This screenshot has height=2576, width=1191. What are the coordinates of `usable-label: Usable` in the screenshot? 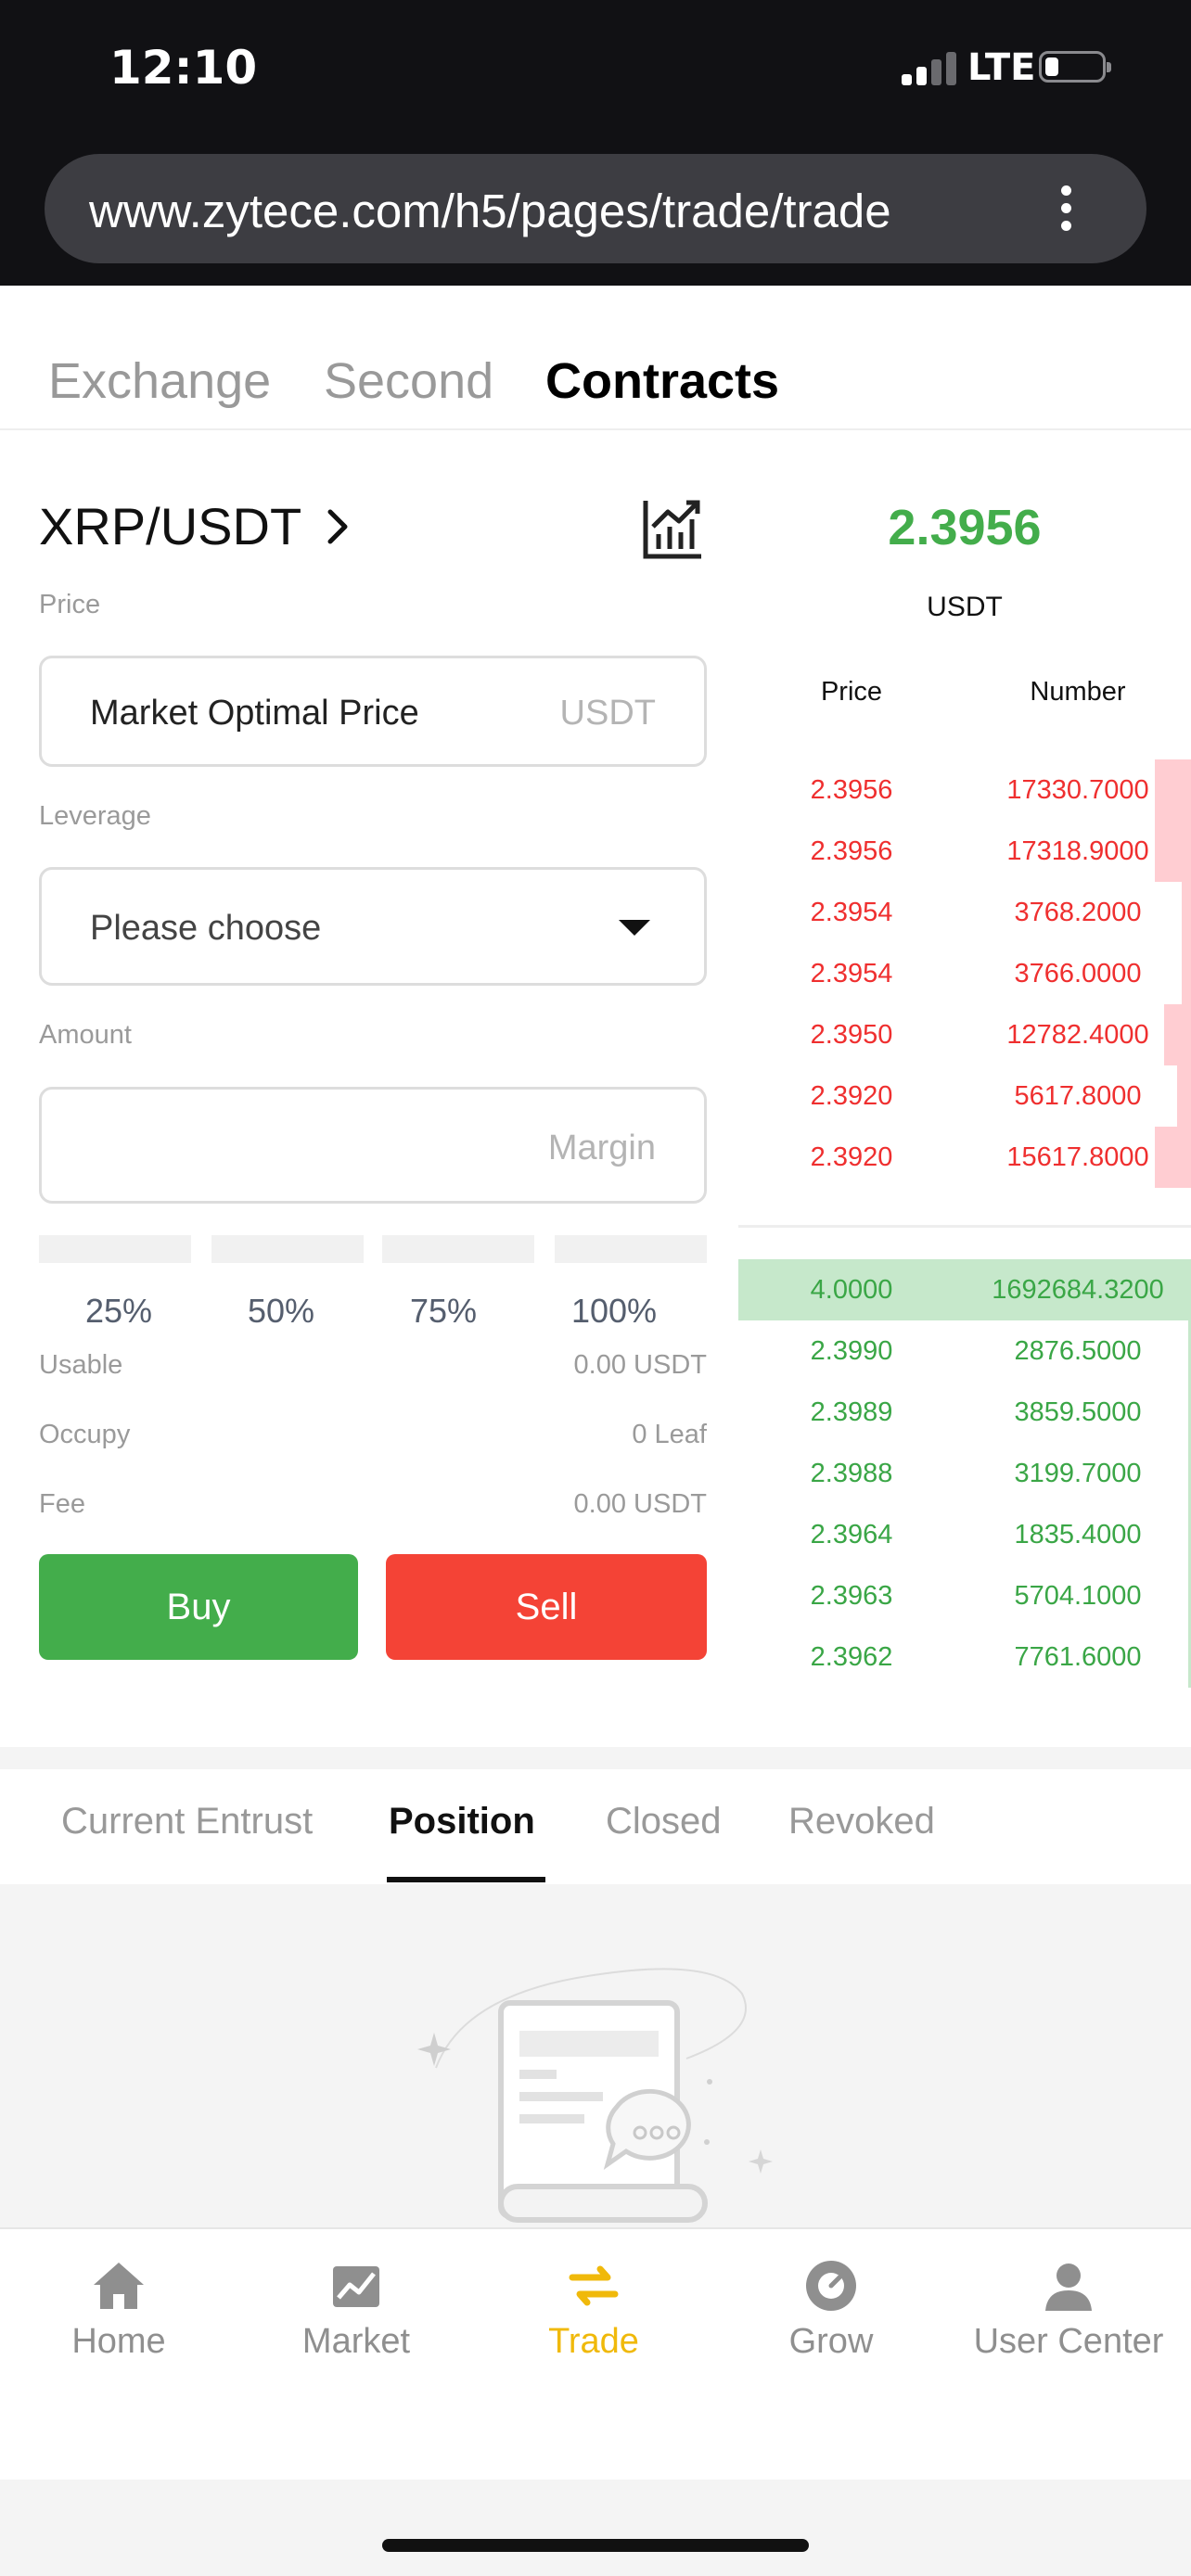 It's located at (81, 1365).